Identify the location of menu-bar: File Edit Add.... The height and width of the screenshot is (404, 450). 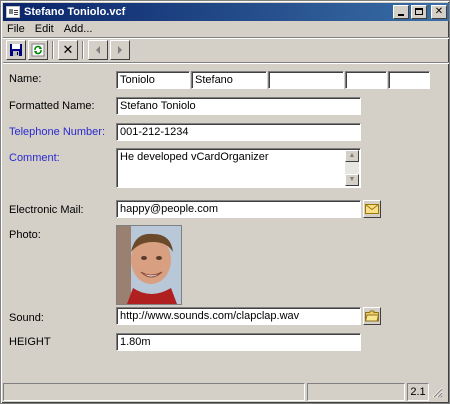
(226, 29).